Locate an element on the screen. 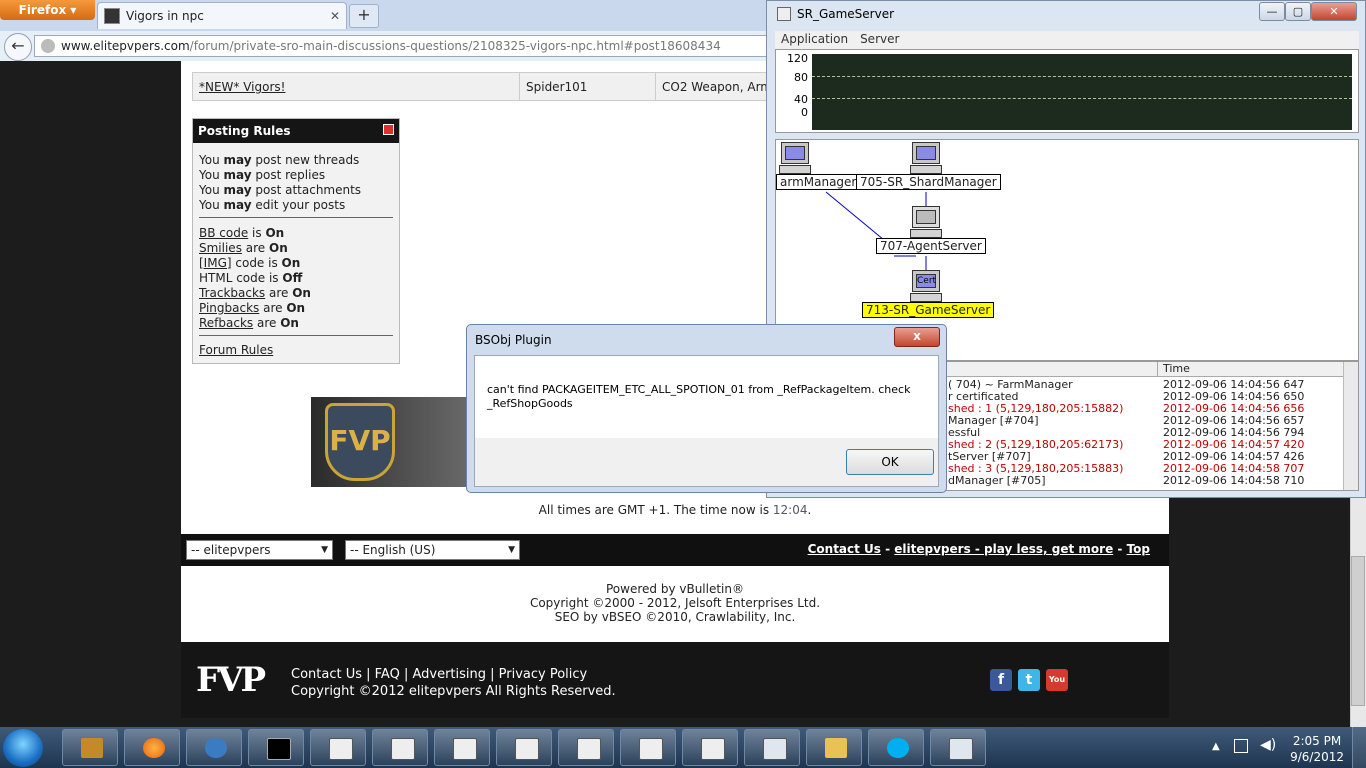 This screenshot has height=768, width=1366. maximize-icon: ▢ is located at coordinates (1298, 11).